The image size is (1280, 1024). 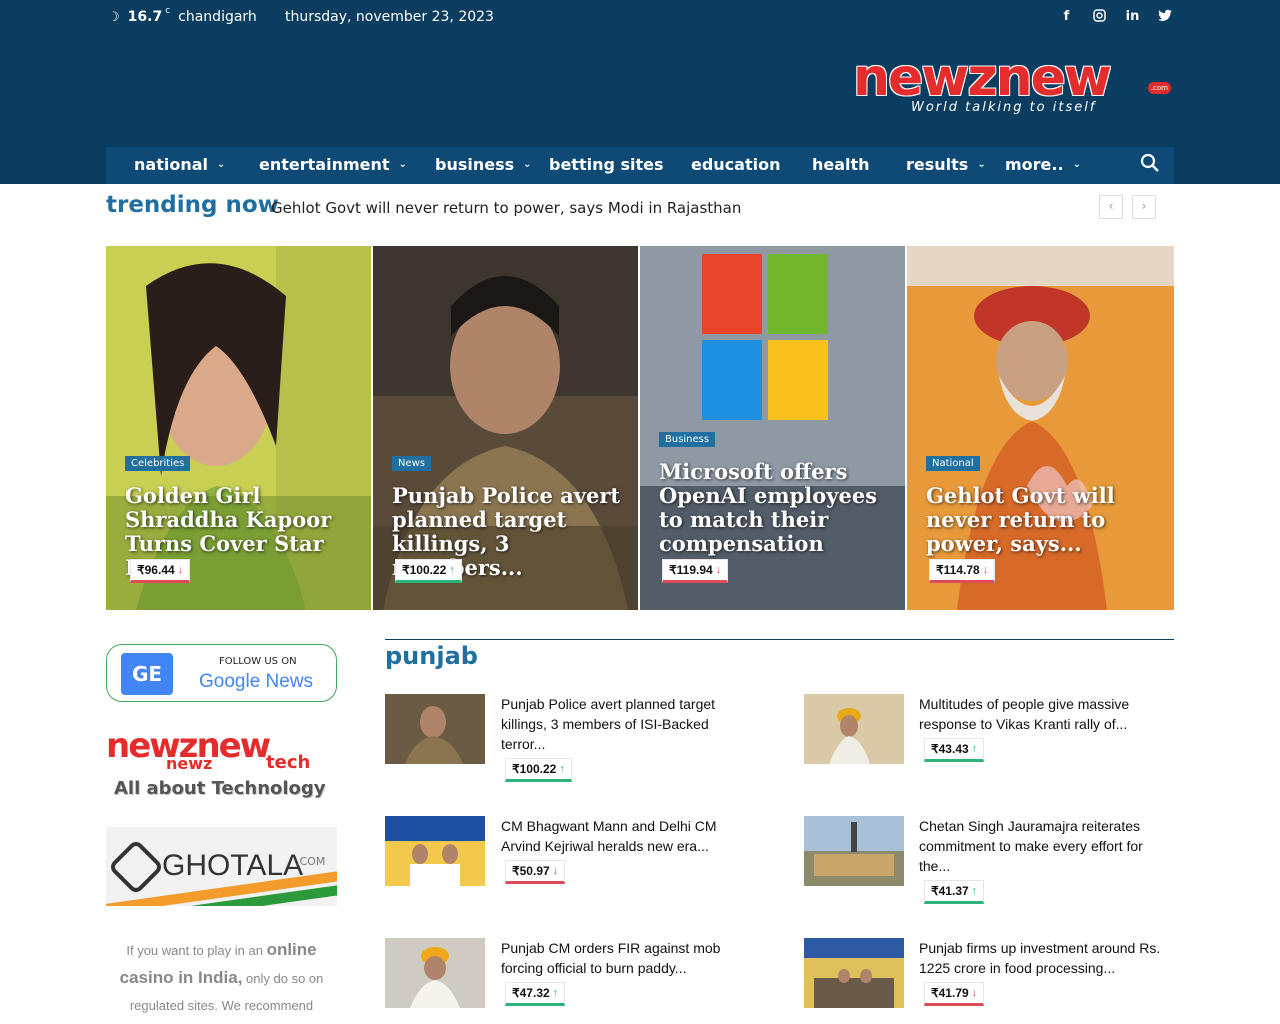 What do you see at coordinates (221, 766) in the screenshot?
I see `newznew-tech-banner: newznew newz tech All about Technology` at bounding box center [221, 766].